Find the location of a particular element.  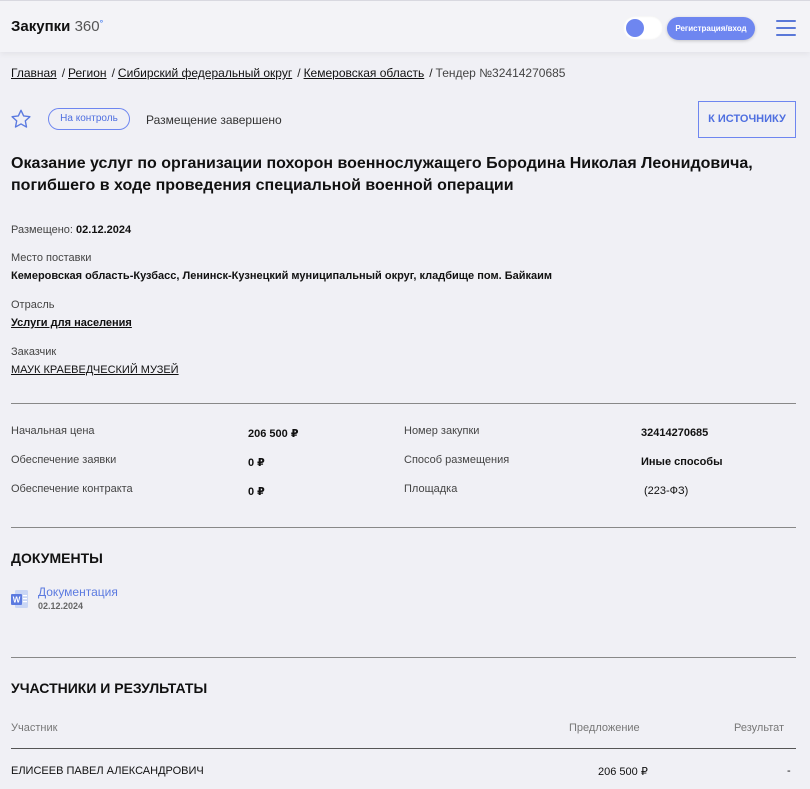

bid-security-value: 0 ₽ is located at coordinates (256, 463).